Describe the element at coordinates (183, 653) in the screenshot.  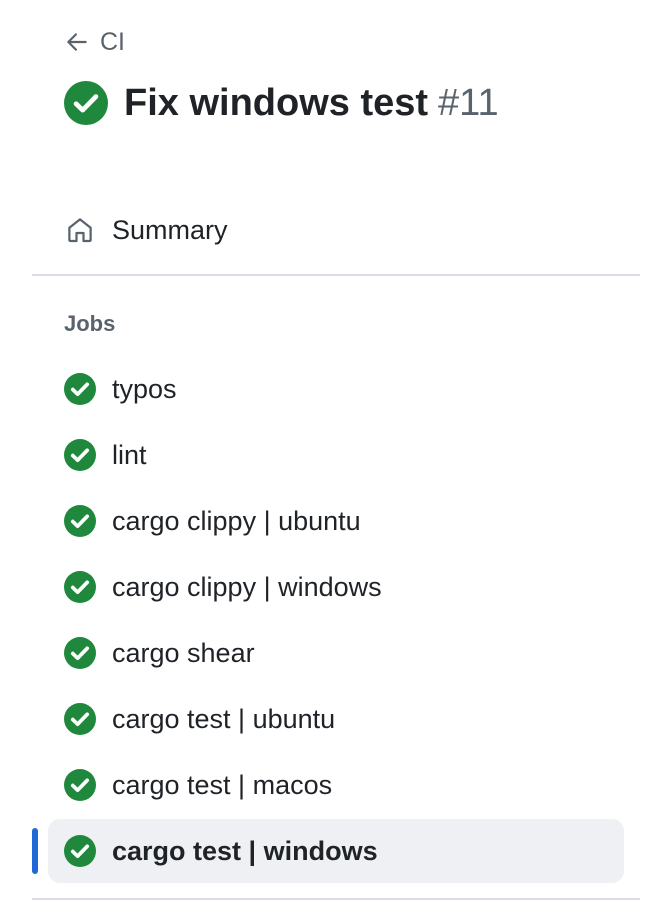
I see `job-label: cargo shear` at that location.